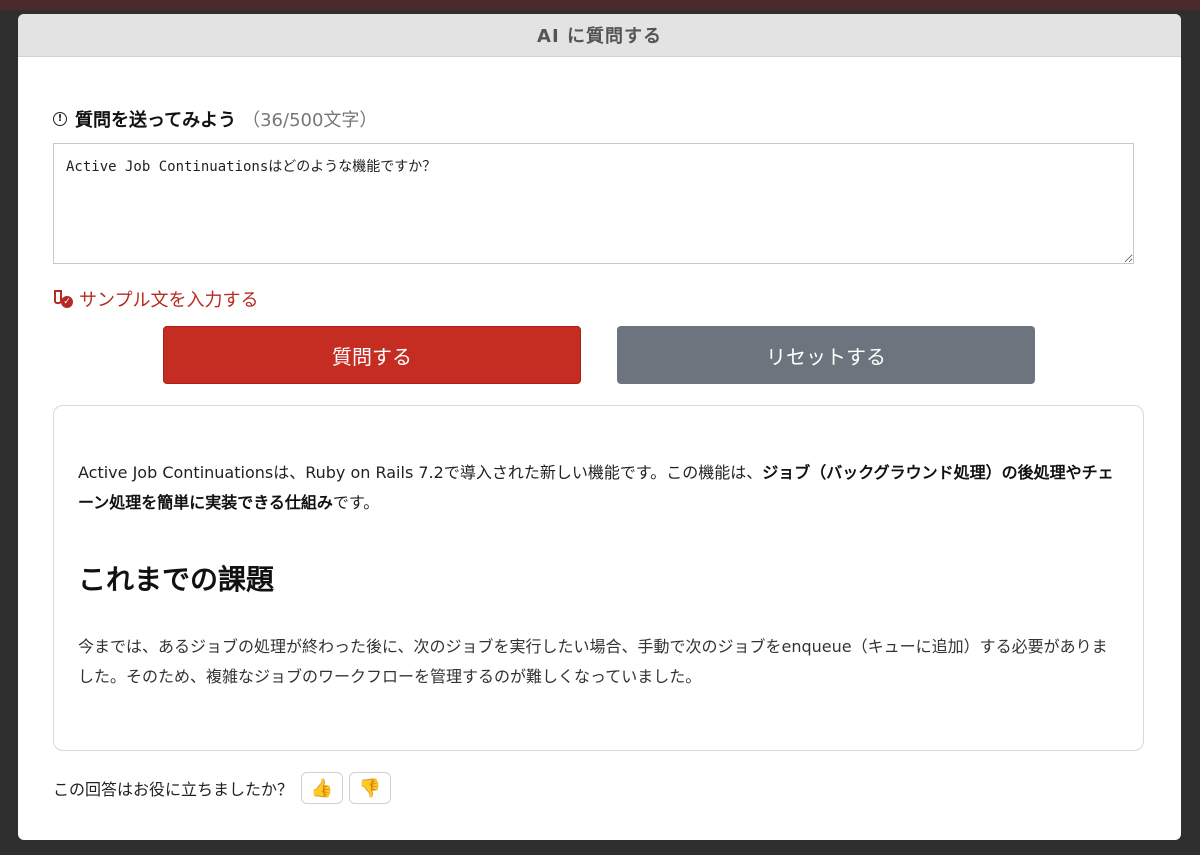 This screenshot has width=1200, height=855. What do you see at coordinates (173, 789) in the screenshot?
I see `feedback-question: この回答はお役に立ちましたか？` at bounding box center [173, 789].